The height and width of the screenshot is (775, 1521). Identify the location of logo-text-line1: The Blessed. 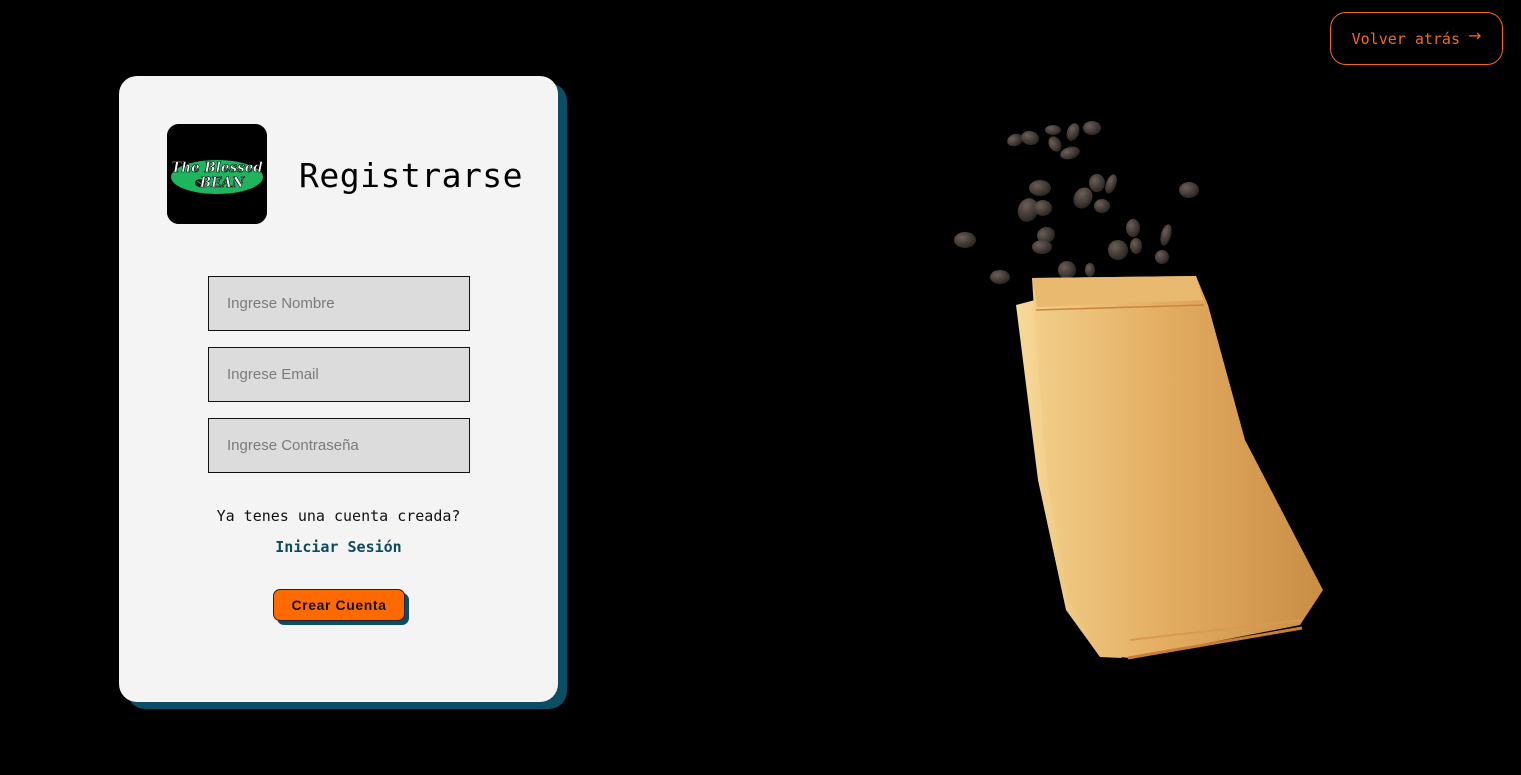
(217, 168).